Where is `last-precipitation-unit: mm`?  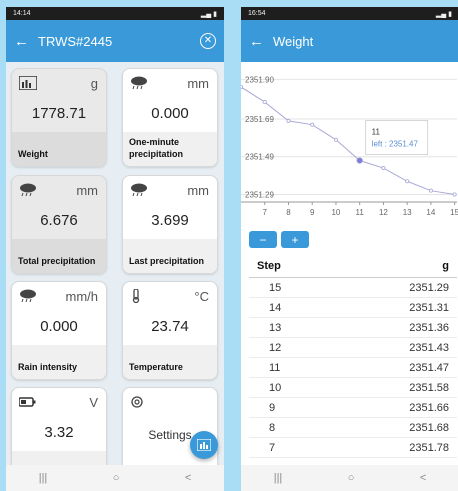
last-precipitation-unit: mm is located at coordinates (198, 190).